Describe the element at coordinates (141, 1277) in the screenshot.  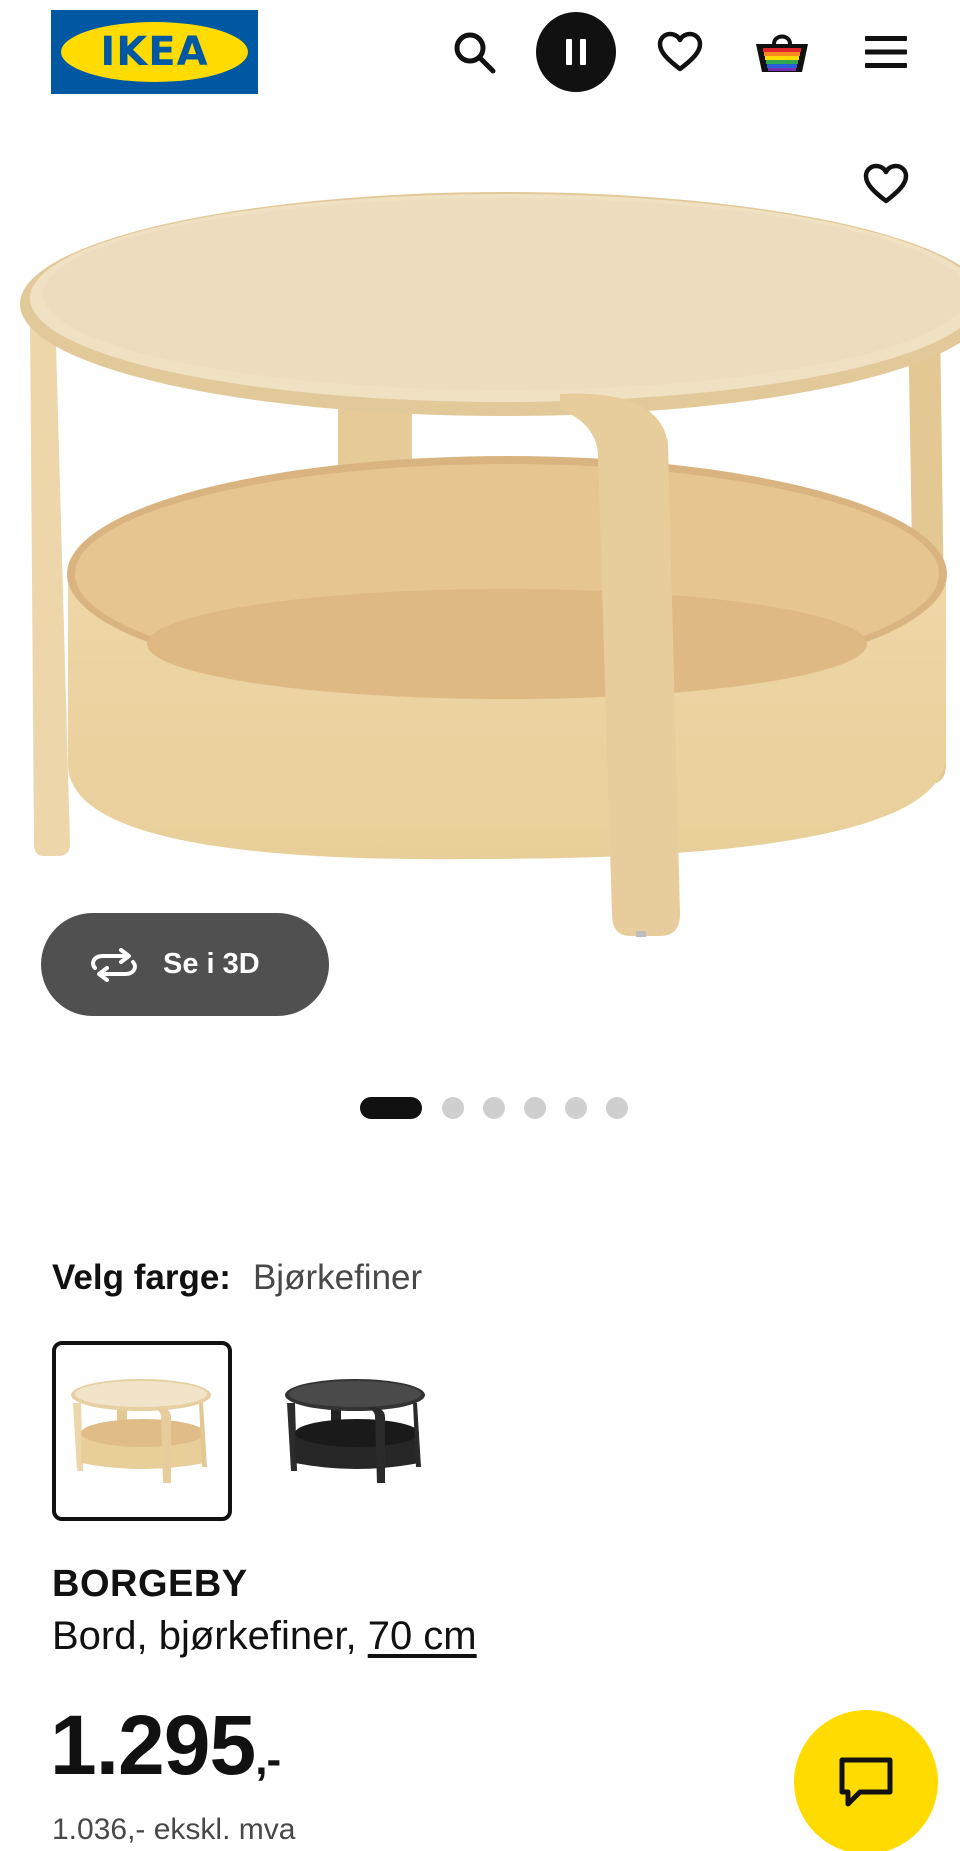
I see `color-label: Velg farge:` at that location.